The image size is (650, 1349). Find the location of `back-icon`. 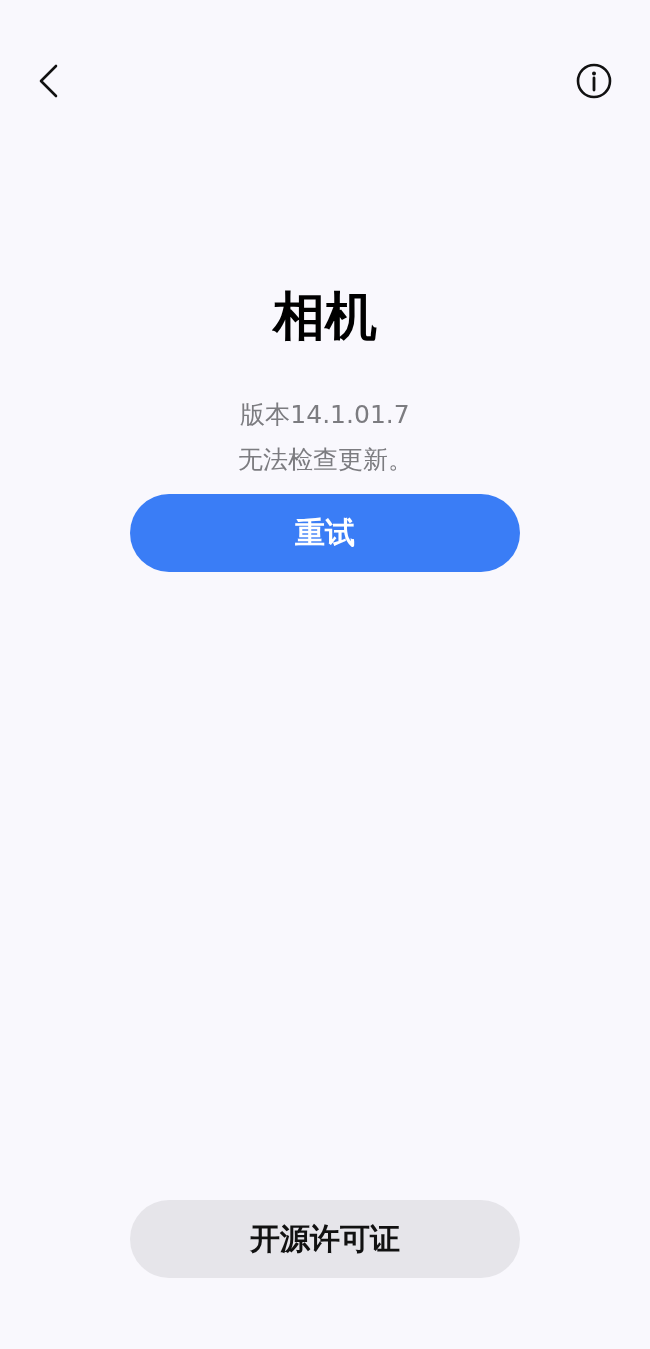

back-icon is located at coordinates (48, 81).